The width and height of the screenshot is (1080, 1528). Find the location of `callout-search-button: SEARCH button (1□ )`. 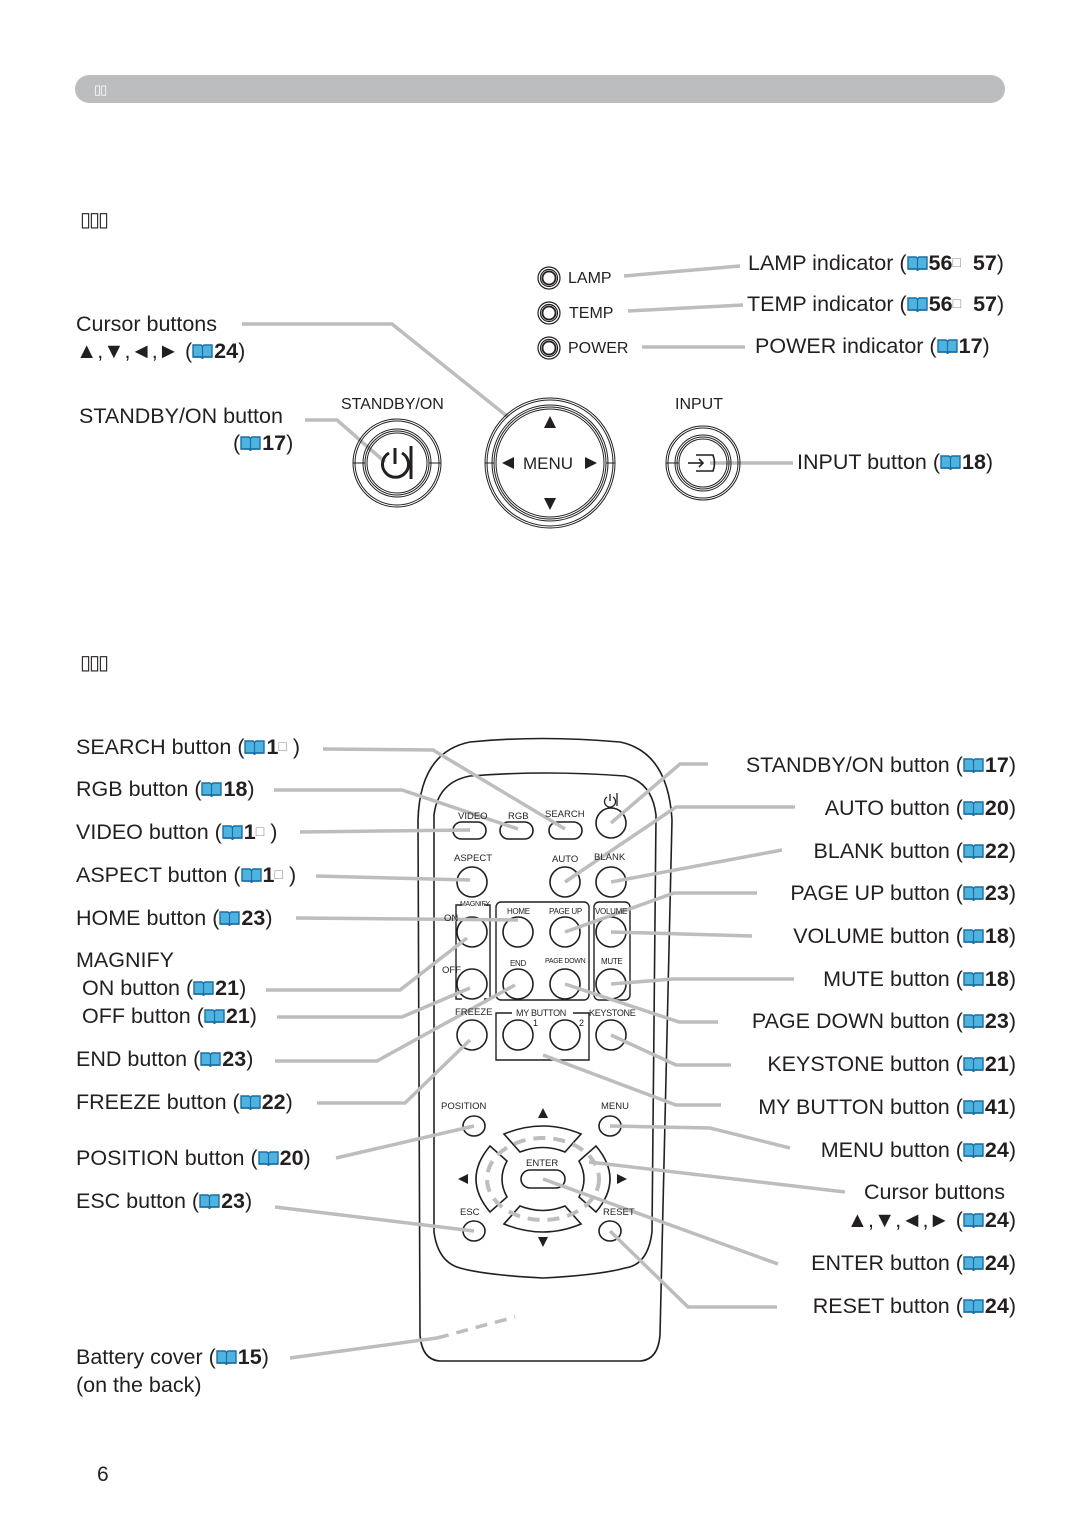

callout-search-button: SEARCH button (1□ ) is located at coordinates (188, 747).